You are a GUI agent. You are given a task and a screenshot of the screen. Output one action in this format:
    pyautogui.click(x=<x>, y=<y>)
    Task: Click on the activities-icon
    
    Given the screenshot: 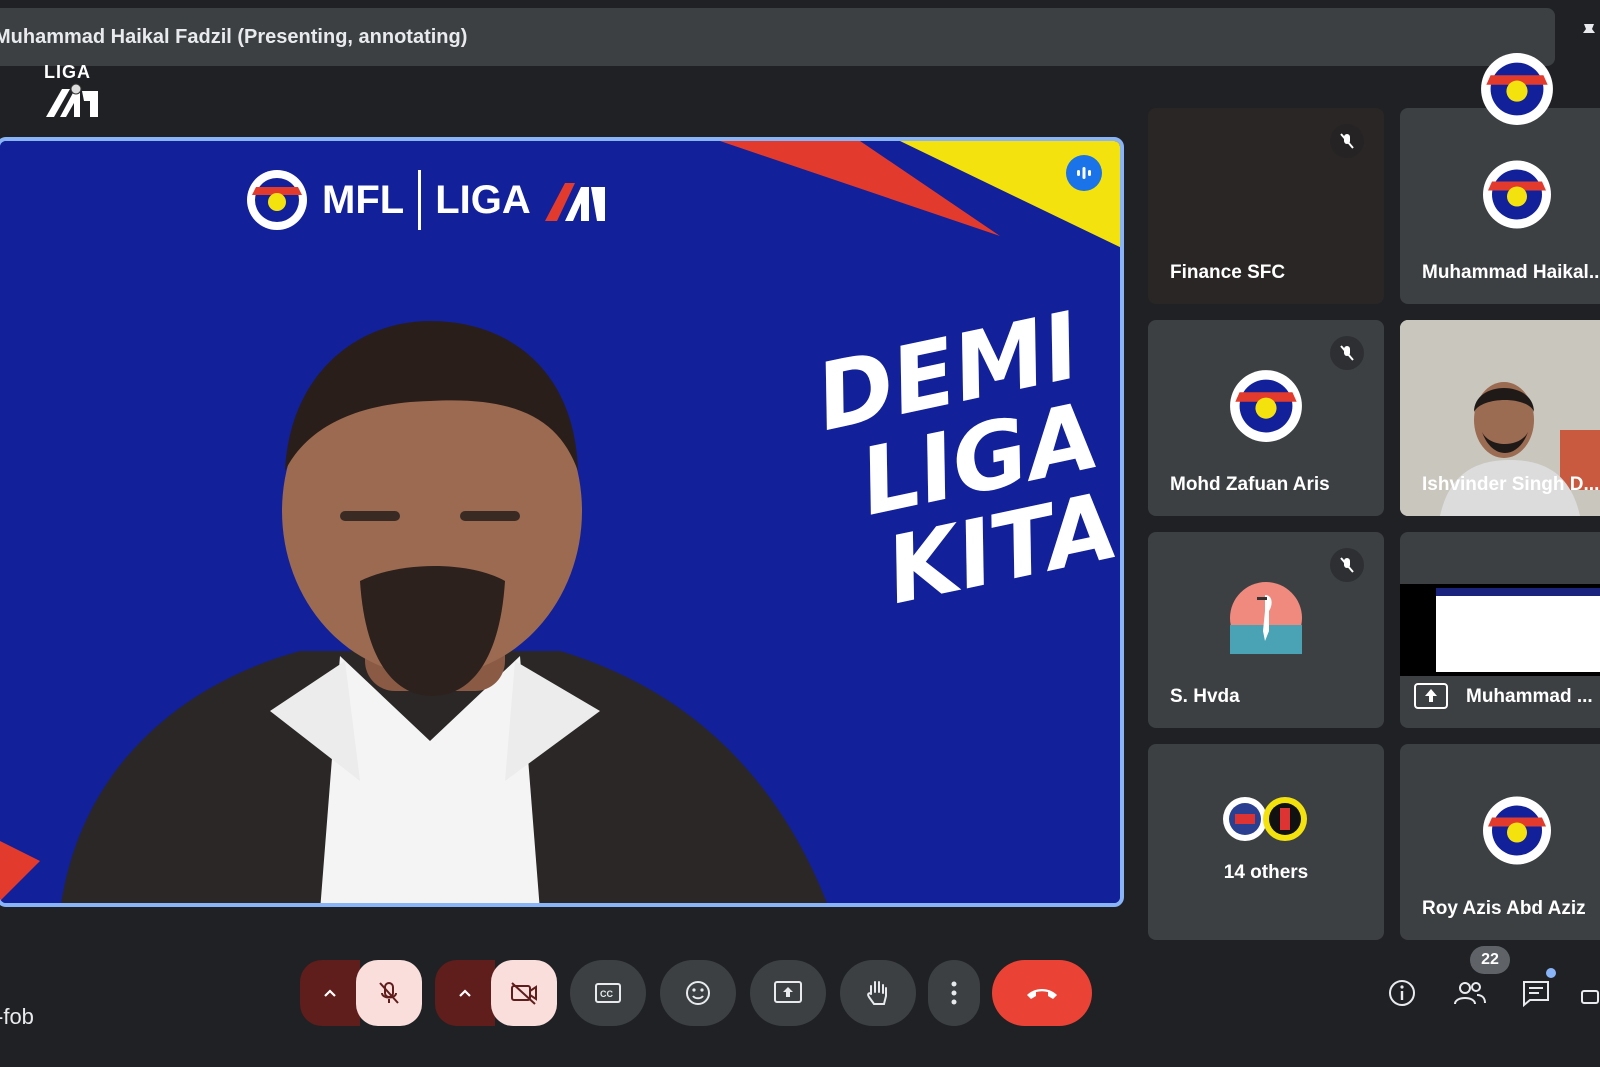 What is the action you would take?
    pyautogui.click(x=1590, y=997)
    